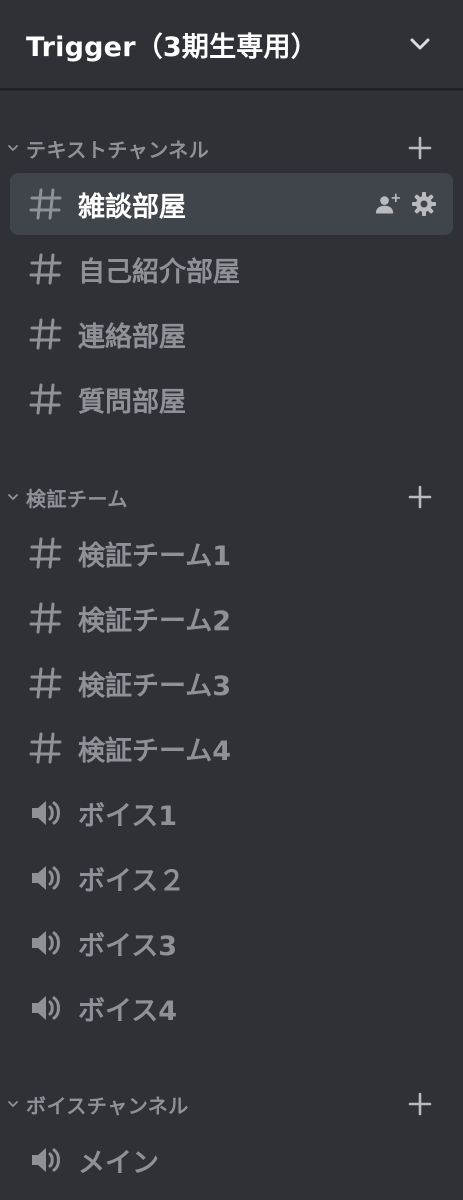  What do you see at coordinates (231, 1008) in the screenshot?
I see `channel-voice-4: ボイス4` at bounding box center [231, 1008].